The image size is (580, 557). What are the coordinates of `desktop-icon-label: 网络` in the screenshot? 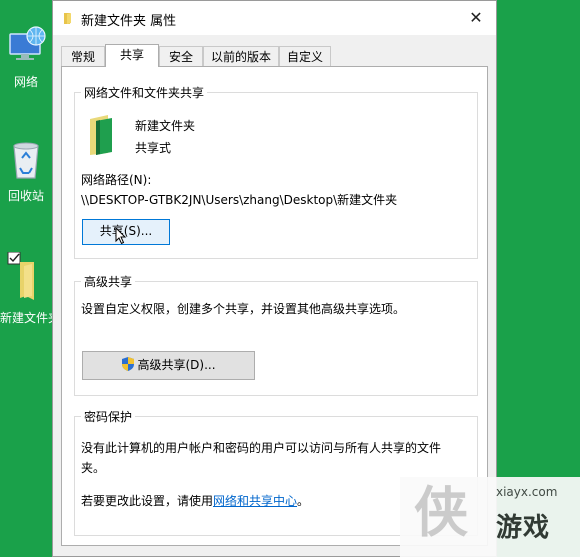 It's located at (25, 82).